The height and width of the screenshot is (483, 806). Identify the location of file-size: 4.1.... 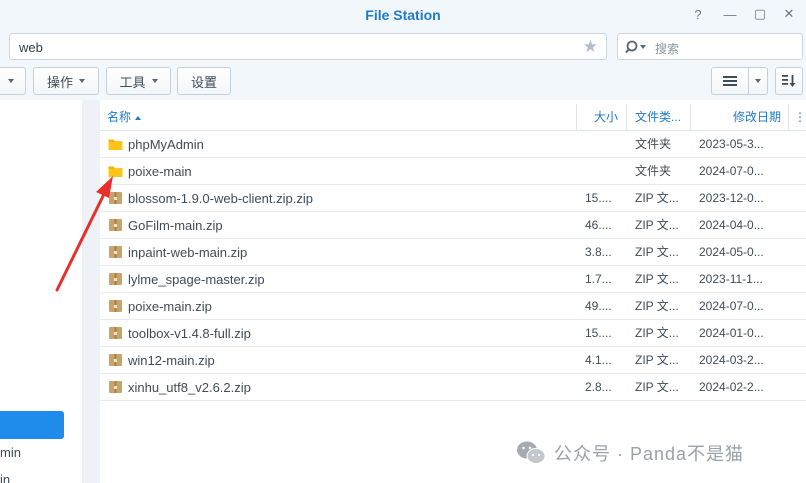
(598, 360).